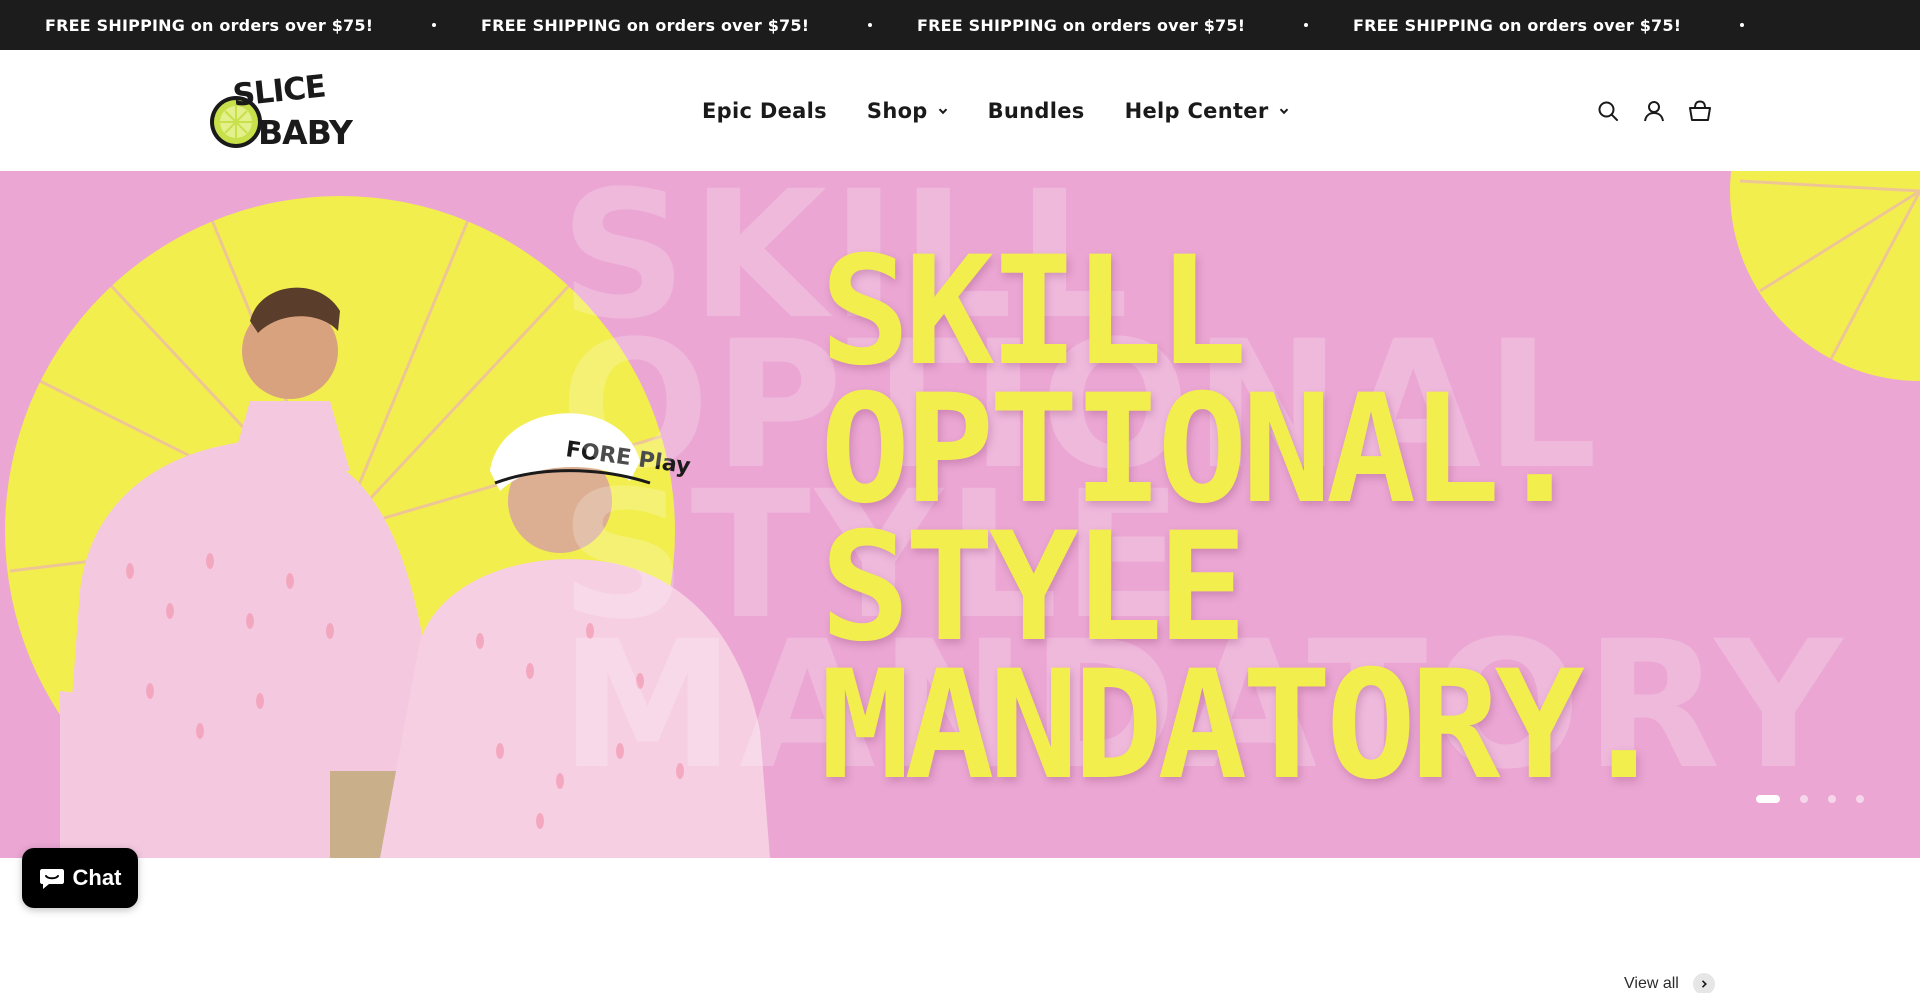 This screenshot has height=993, width=1920. I want to click on chat-button: Chat, so click(80, 878).